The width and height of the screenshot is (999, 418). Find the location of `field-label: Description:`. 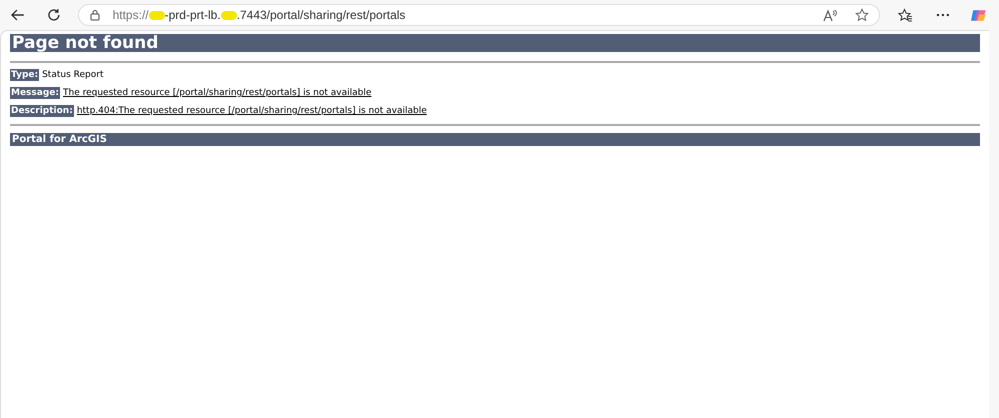

field-label: Description: is located at coordinates (42, 111).